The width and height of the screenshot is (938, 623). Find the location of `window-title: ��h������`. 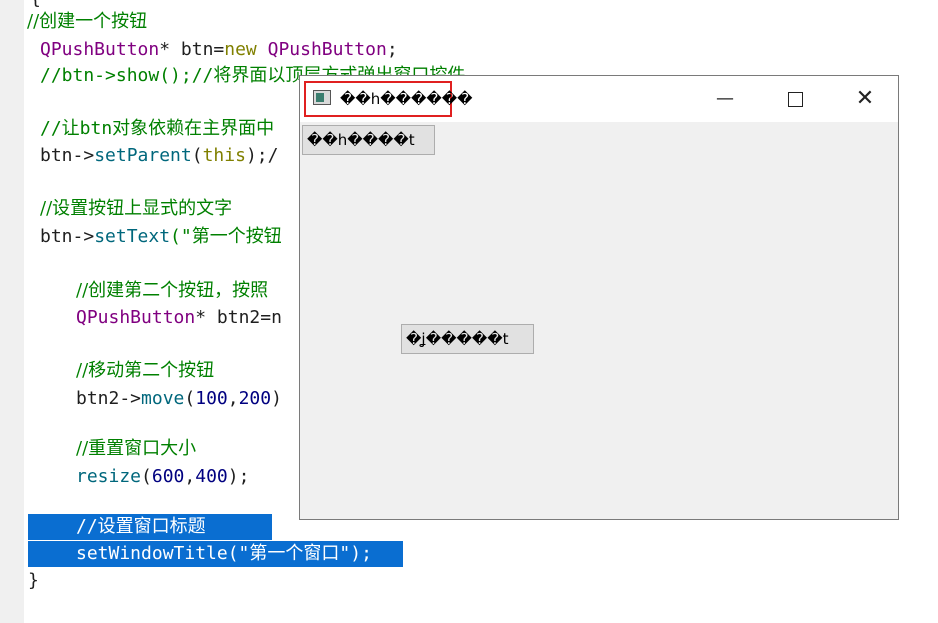

window-title: ��h������ is located at coordinates (406, 99).